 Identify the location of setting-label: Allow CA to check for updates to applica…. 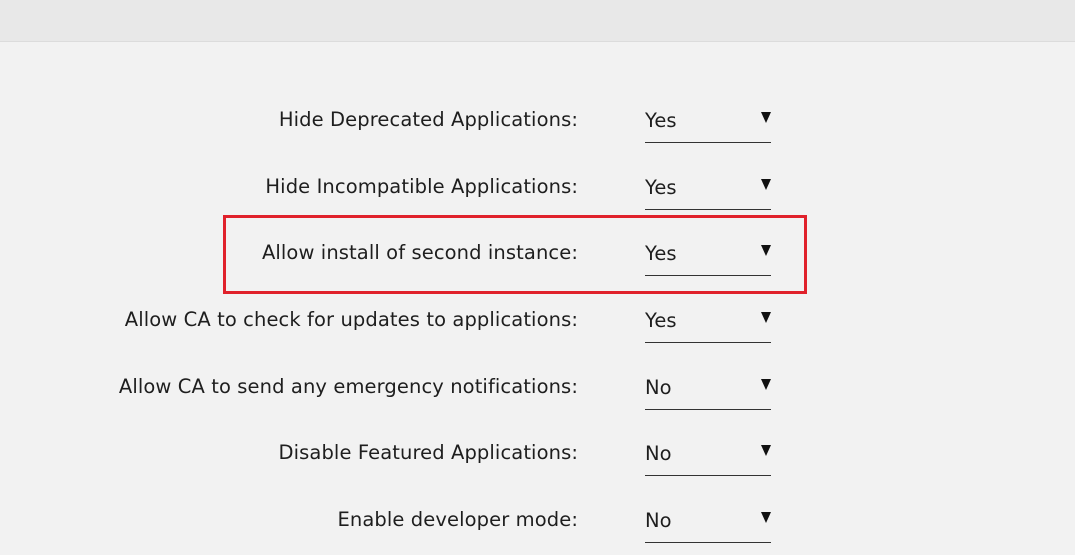
(351, 319).